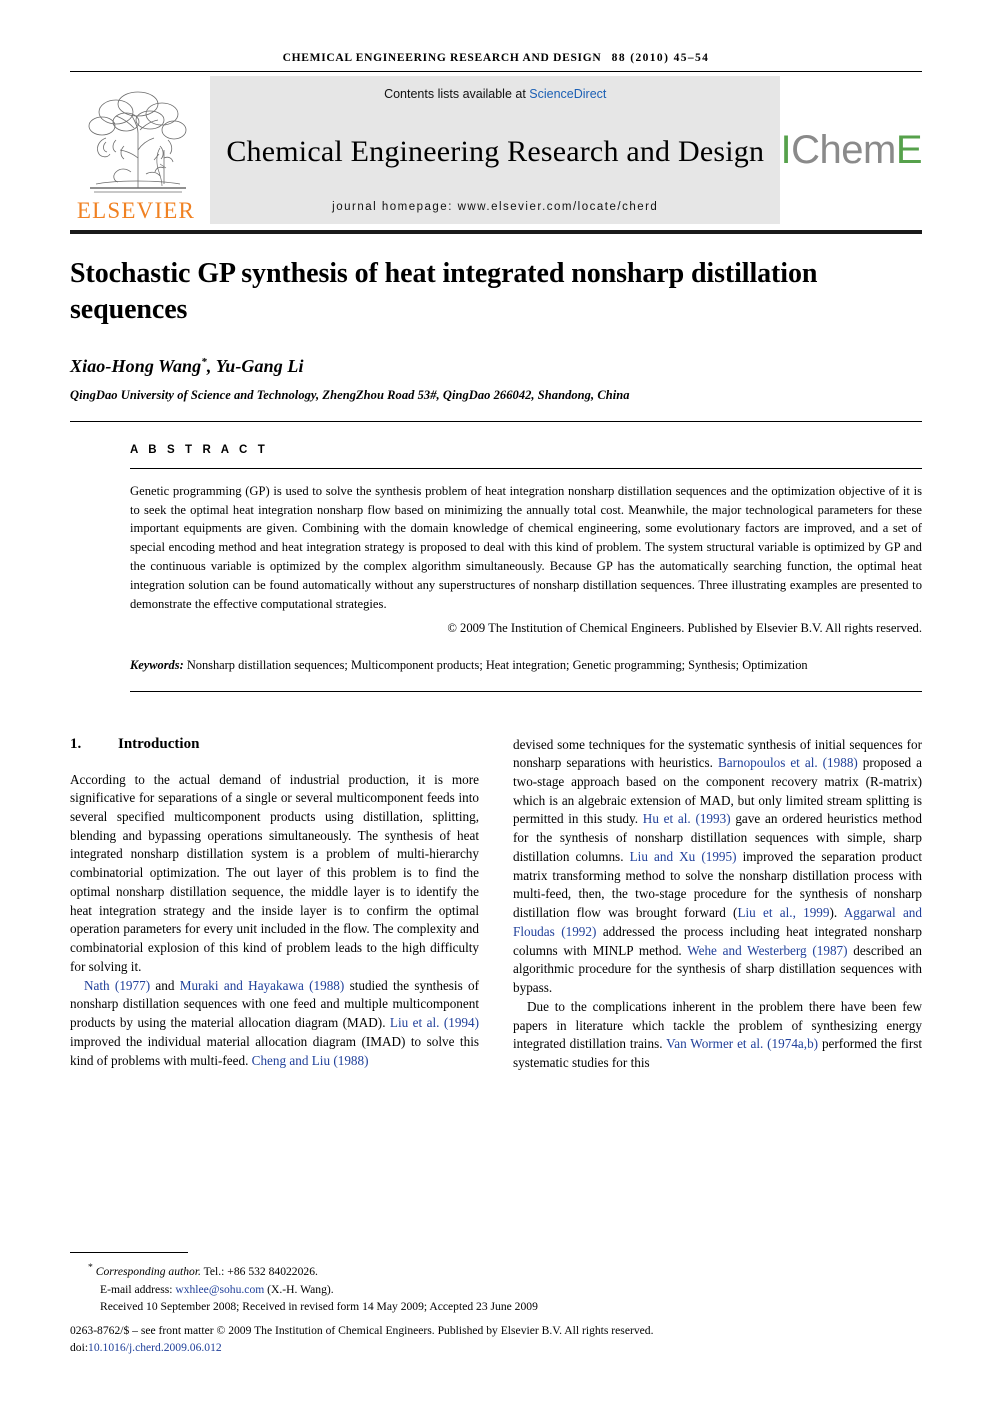  I want to click on journal-title: Chemical Engineering Research and Design, so click(495, 151).